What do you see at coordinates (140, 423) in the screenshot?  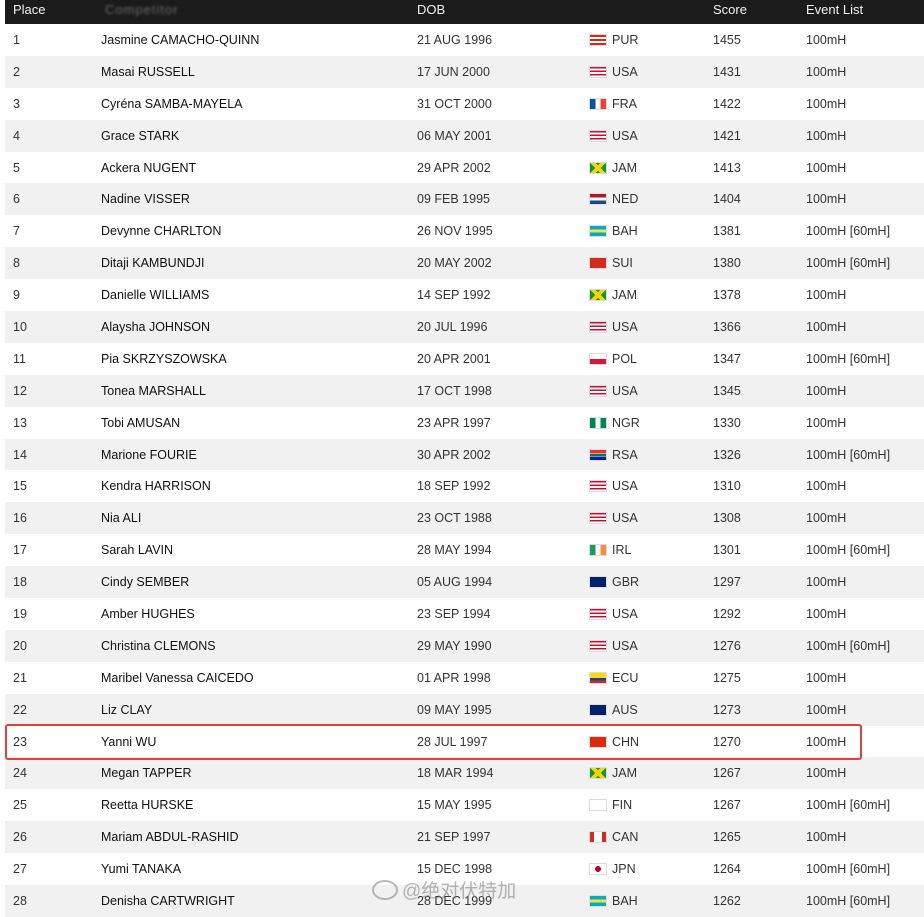 I see `athlete-name-link: Tobi AMUSAN` at bounding box center [140, 423].